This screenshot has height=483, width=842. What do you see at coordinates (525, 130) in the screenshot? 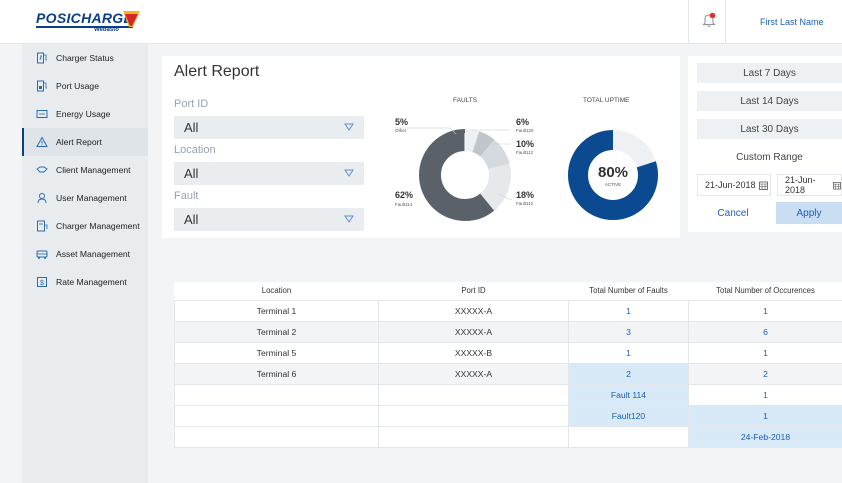
I see `faults-label-name: Fault120` at bounding box center [525, 130].